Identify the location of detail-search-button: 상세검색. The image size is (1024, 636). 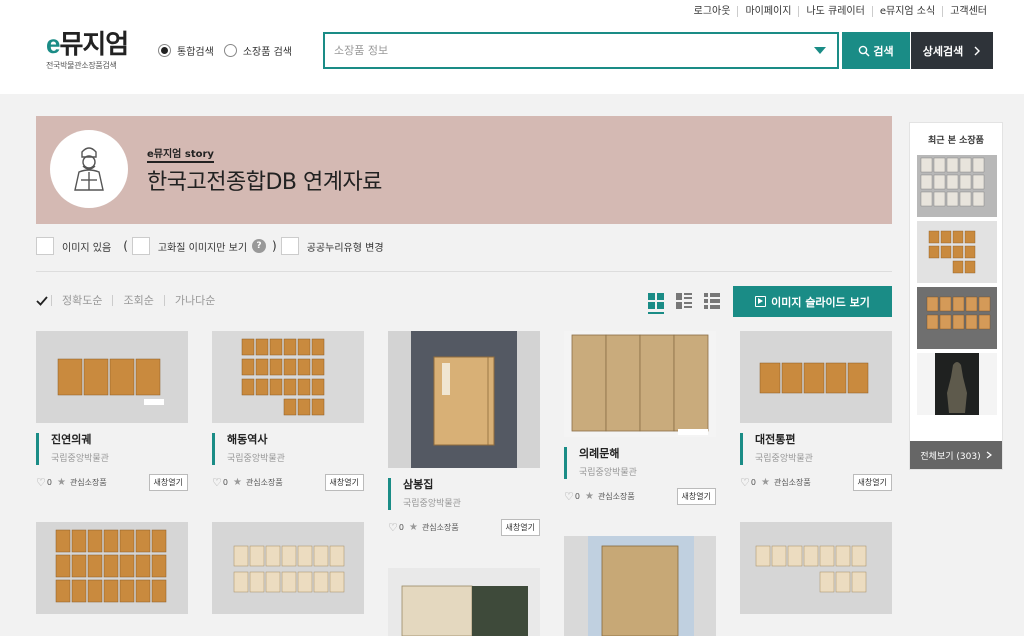
(952, 50).